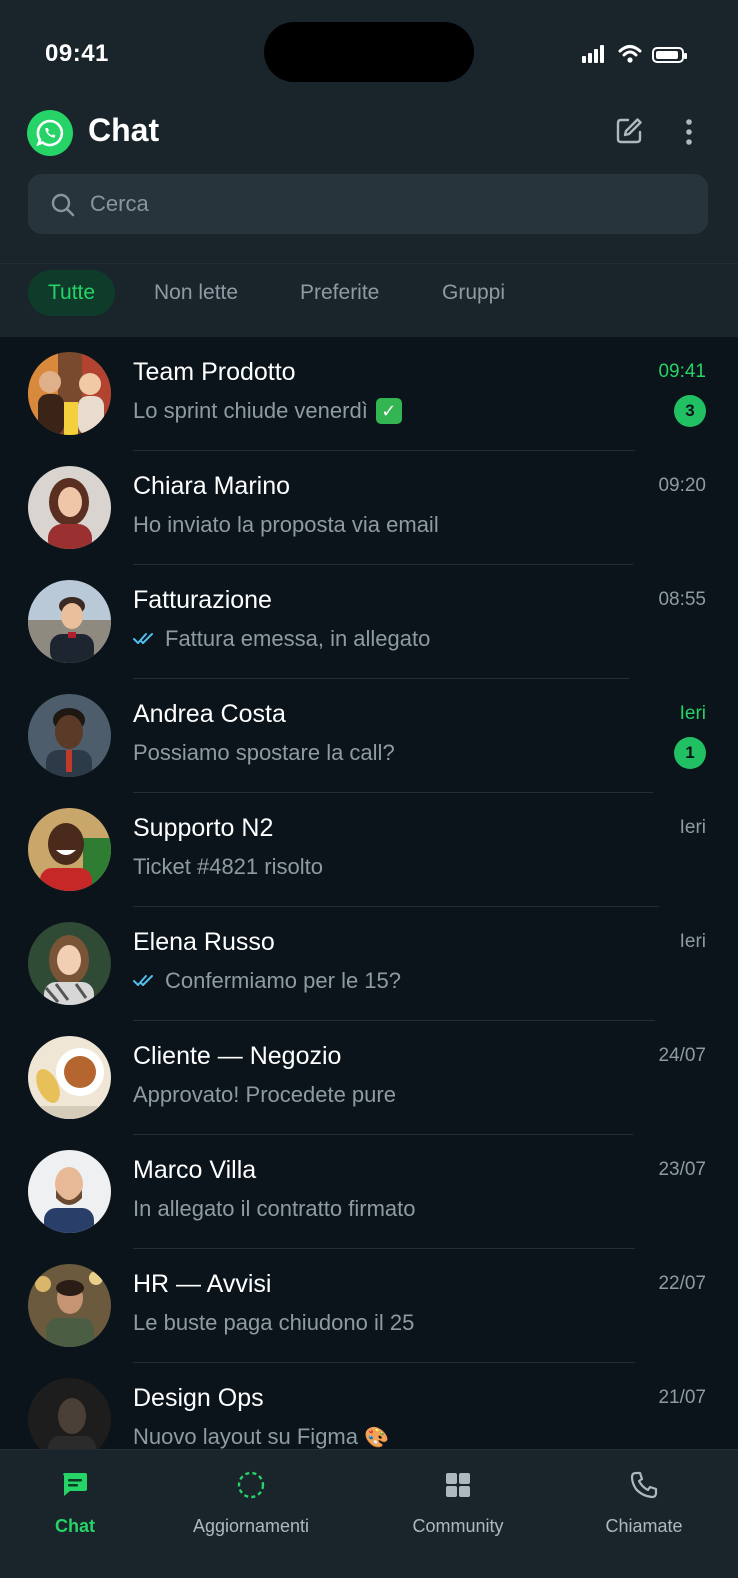  What do you see at coordinates (630, 54) in the screenshot?
I see `wifi-icon` at bounding box center [630, 54].